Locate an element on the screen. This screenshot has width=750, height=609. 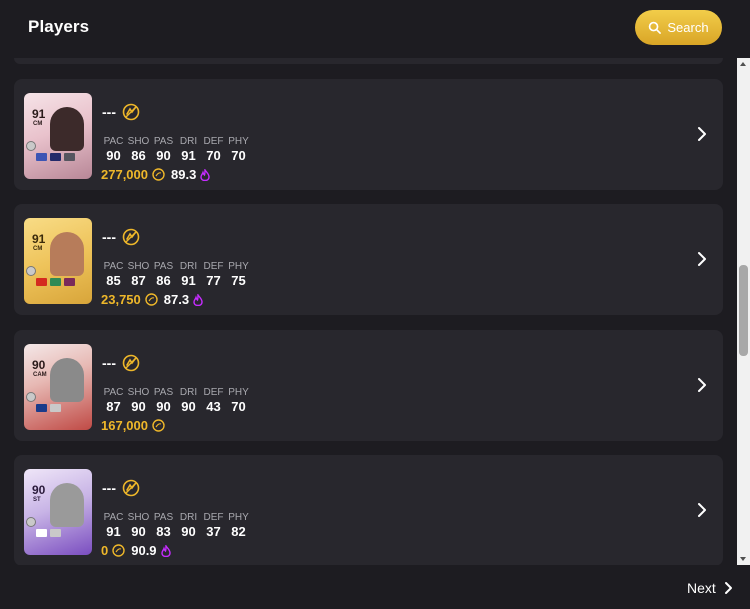
stats-row: PAC 85 SHO 87 PAS 86 DRI 91 DEF 77 PHY 75 is located at coordinates (176, 274).